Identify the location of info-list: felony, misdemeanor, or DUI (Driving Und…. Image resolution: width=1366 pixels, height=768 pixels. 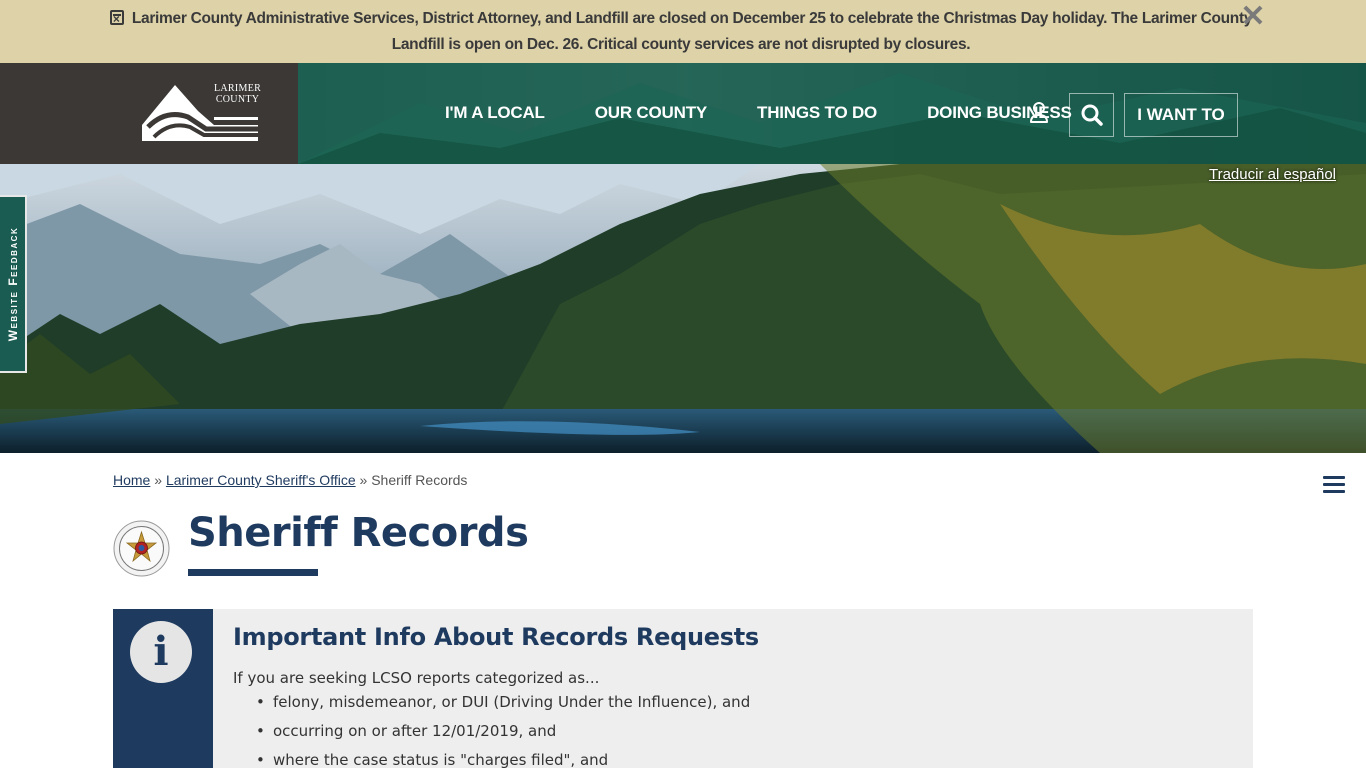
(503, 730).